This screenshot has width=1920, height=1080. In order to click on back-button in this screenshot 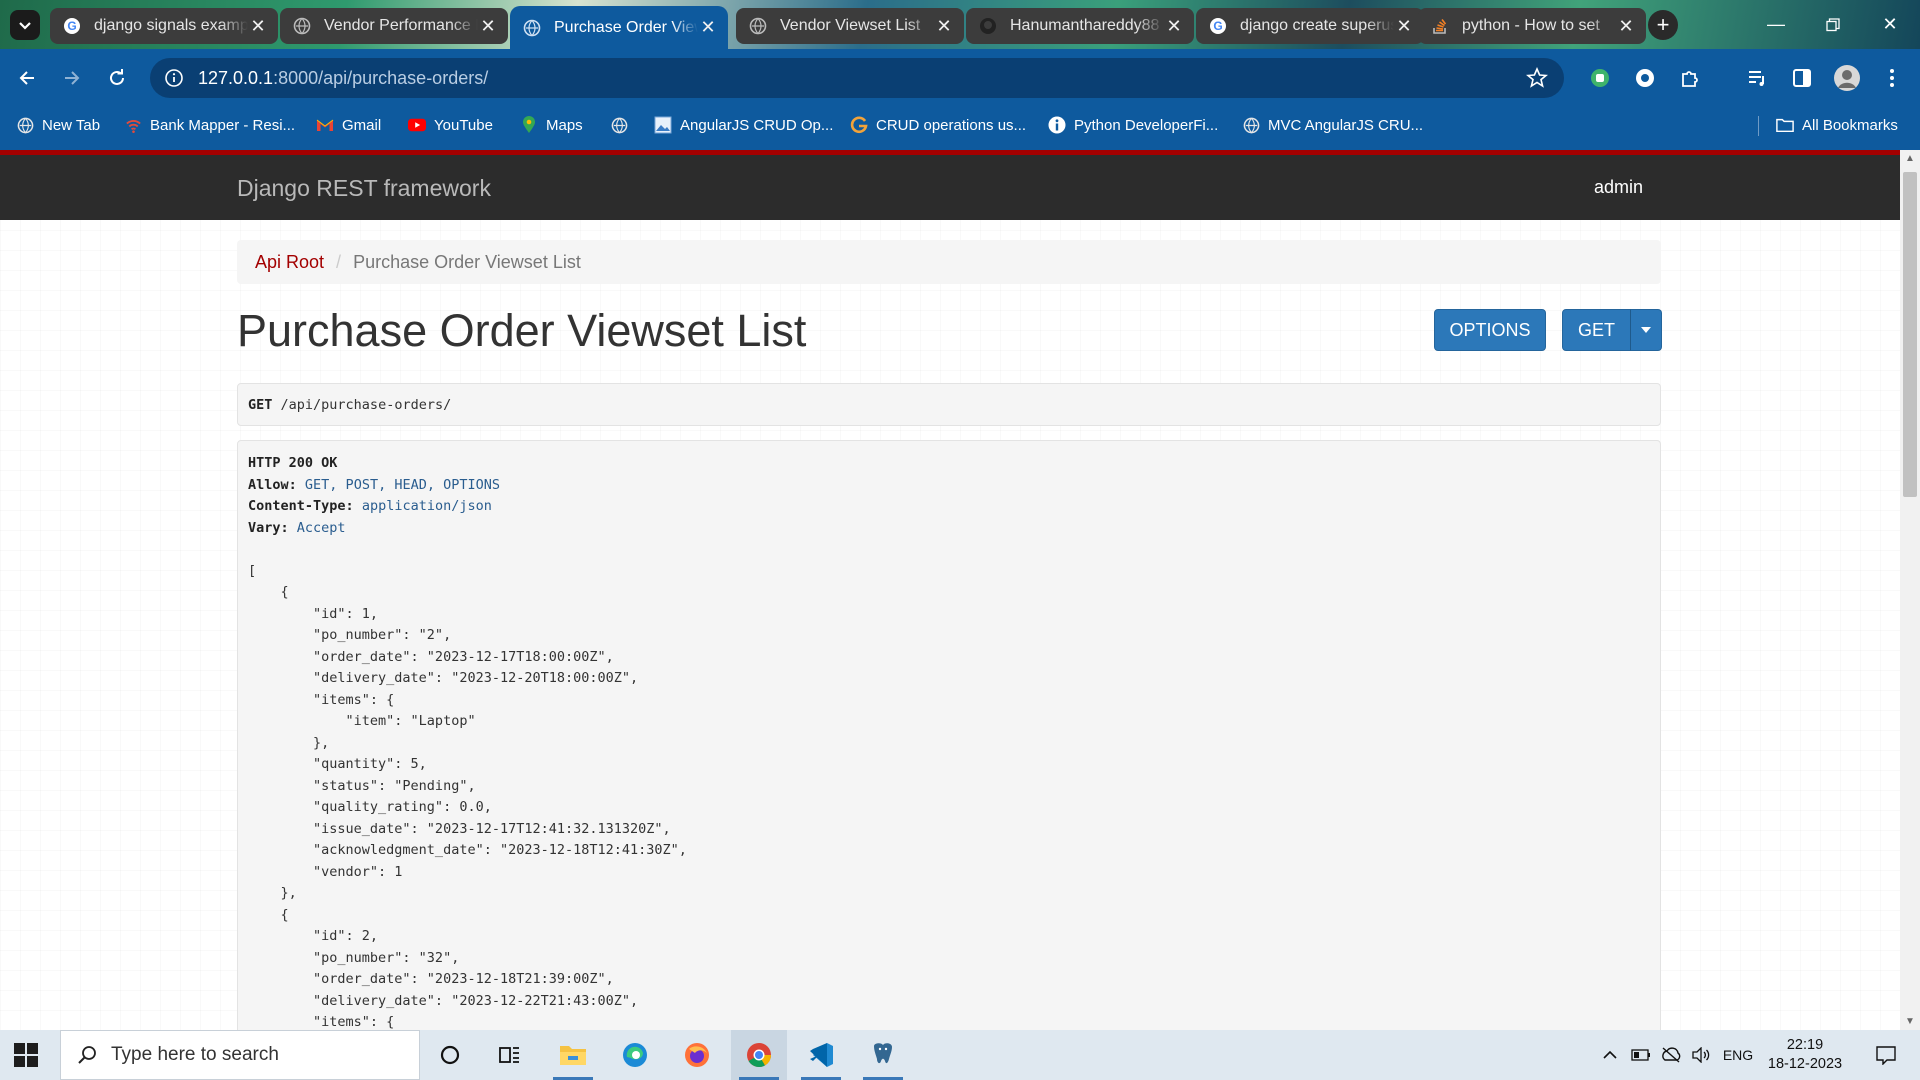, I will do `click(27, 78)`.